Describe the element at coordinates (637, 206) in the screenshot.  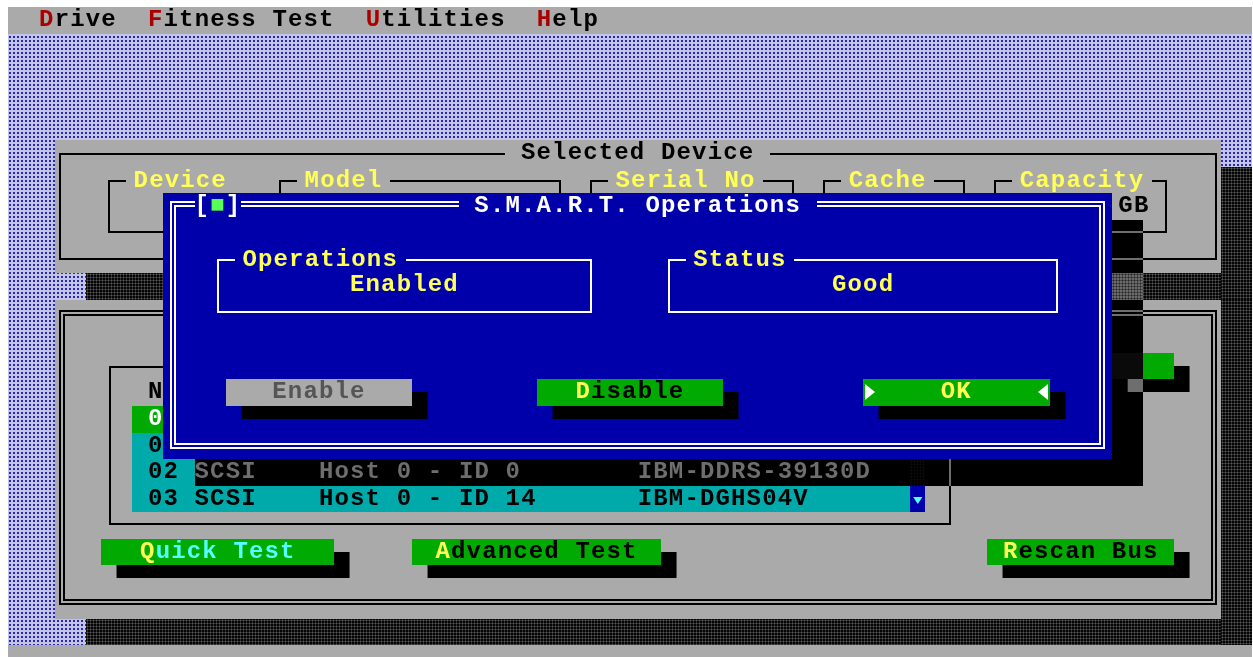
I see `dialog-title: S.M.A.R.T. Operations` at that location.